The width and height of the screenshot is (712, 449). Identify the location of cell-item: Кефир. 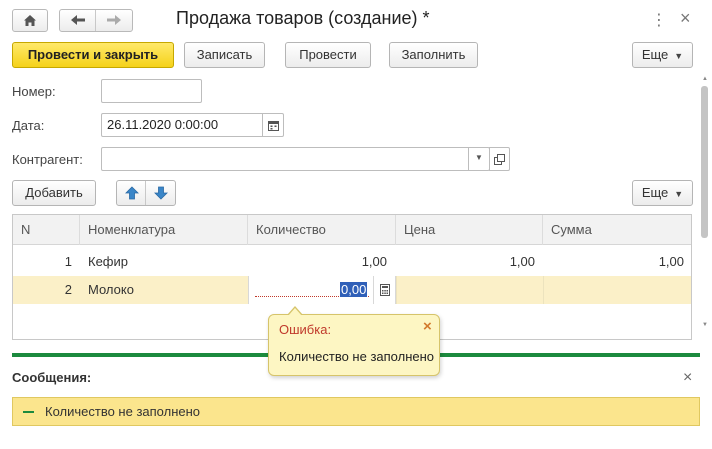
(108, 261).